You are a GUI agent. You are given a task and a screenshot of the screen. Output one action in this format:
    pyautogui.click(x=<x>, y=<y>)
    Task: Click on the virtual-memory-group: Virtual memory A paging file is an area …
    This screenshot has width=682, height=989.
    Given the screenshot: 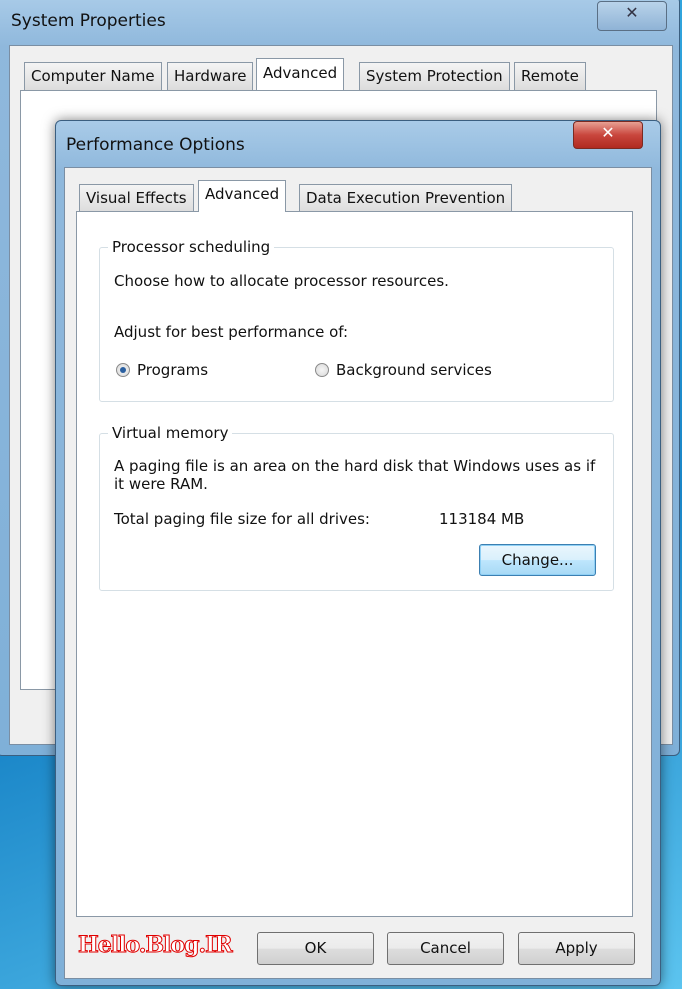 What is the action you would take?
    pyautogui.click(x=356, y=507)
    